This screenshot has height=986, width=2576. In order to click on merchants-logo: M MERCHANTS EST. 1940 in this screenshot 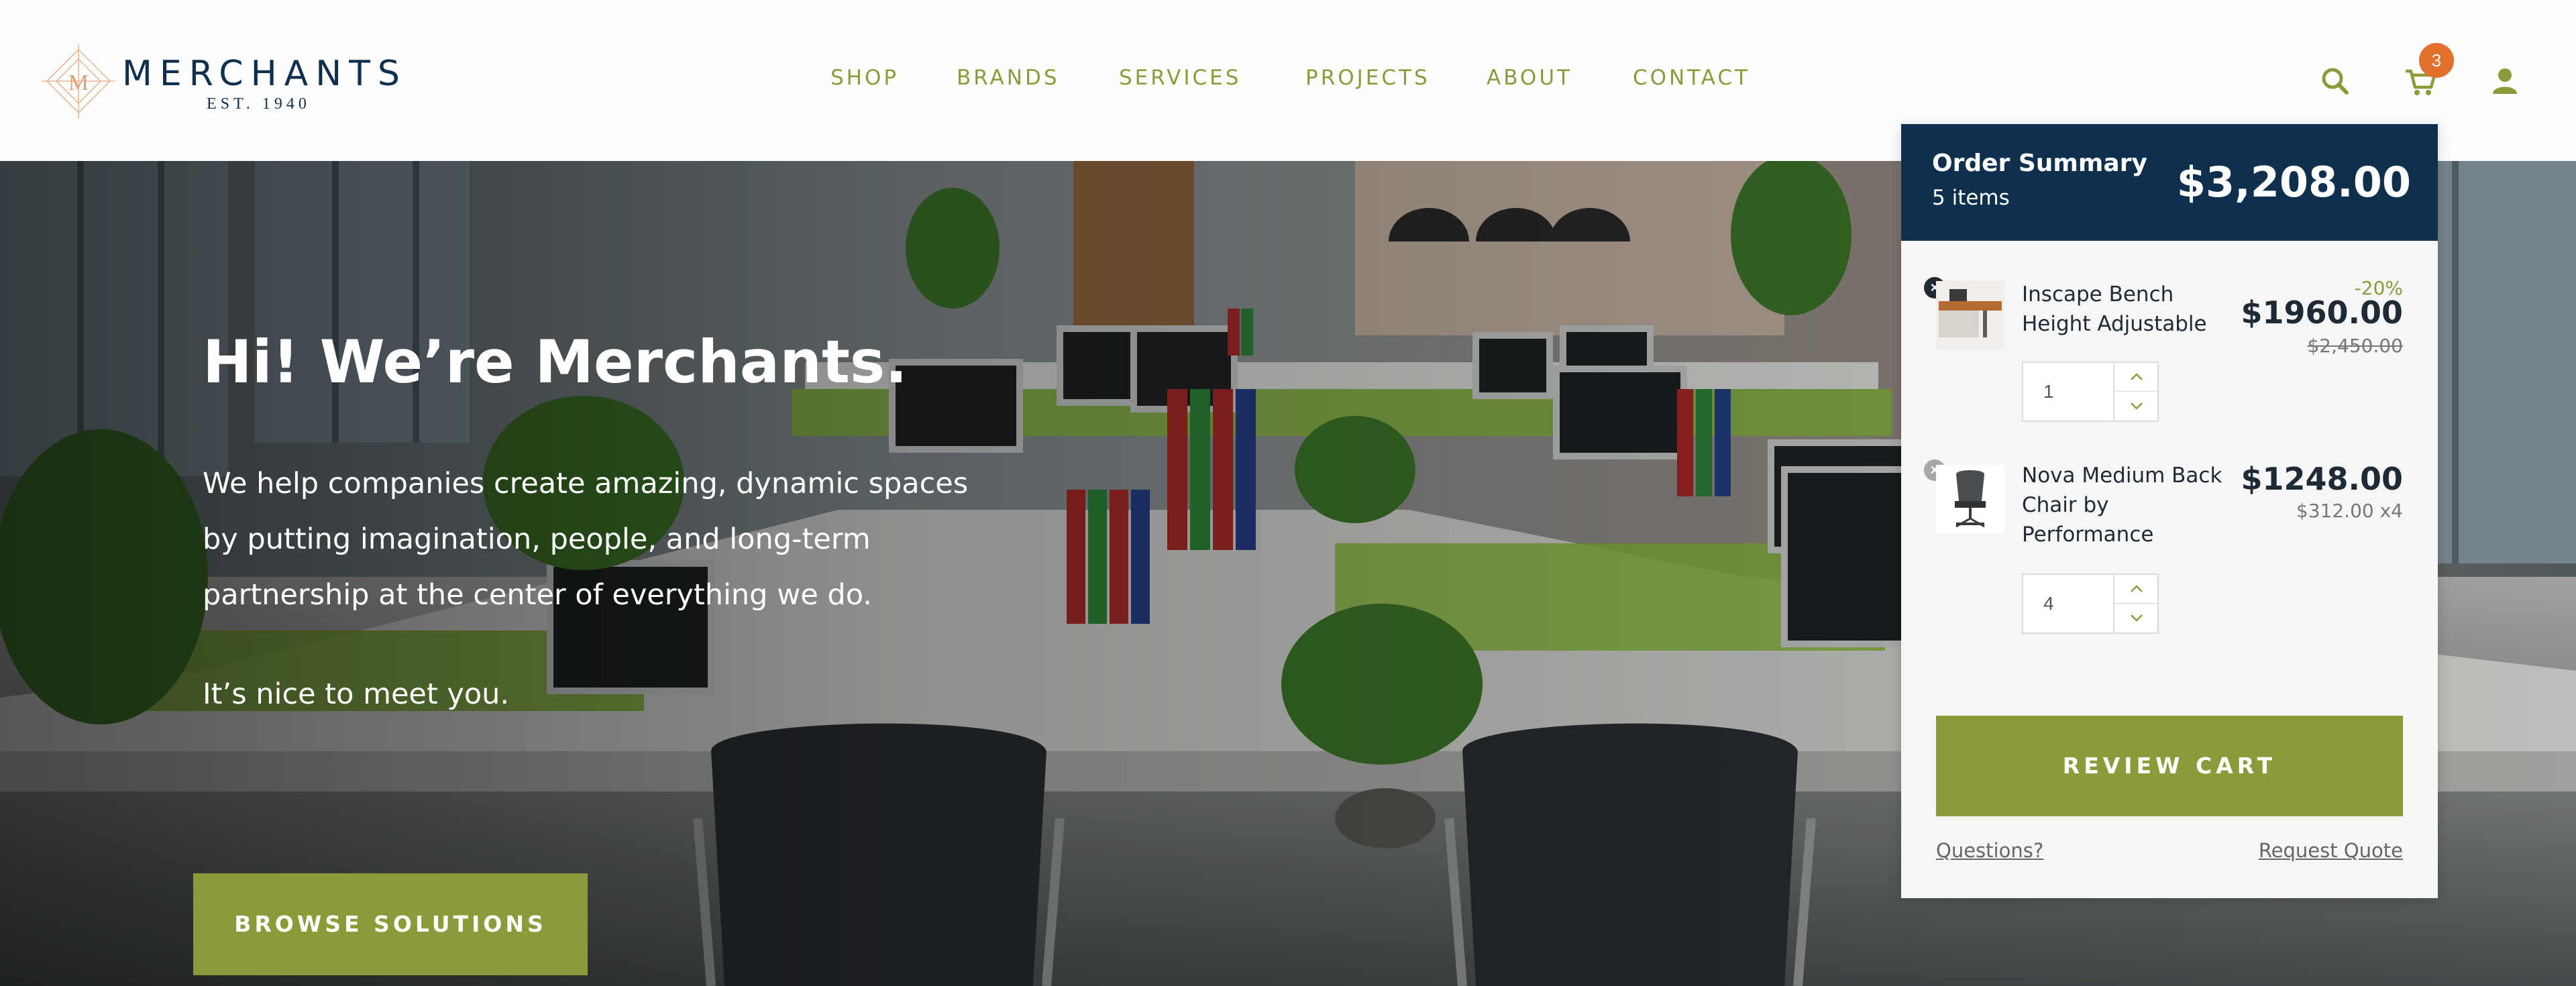, I will do `click(229, 81)`.